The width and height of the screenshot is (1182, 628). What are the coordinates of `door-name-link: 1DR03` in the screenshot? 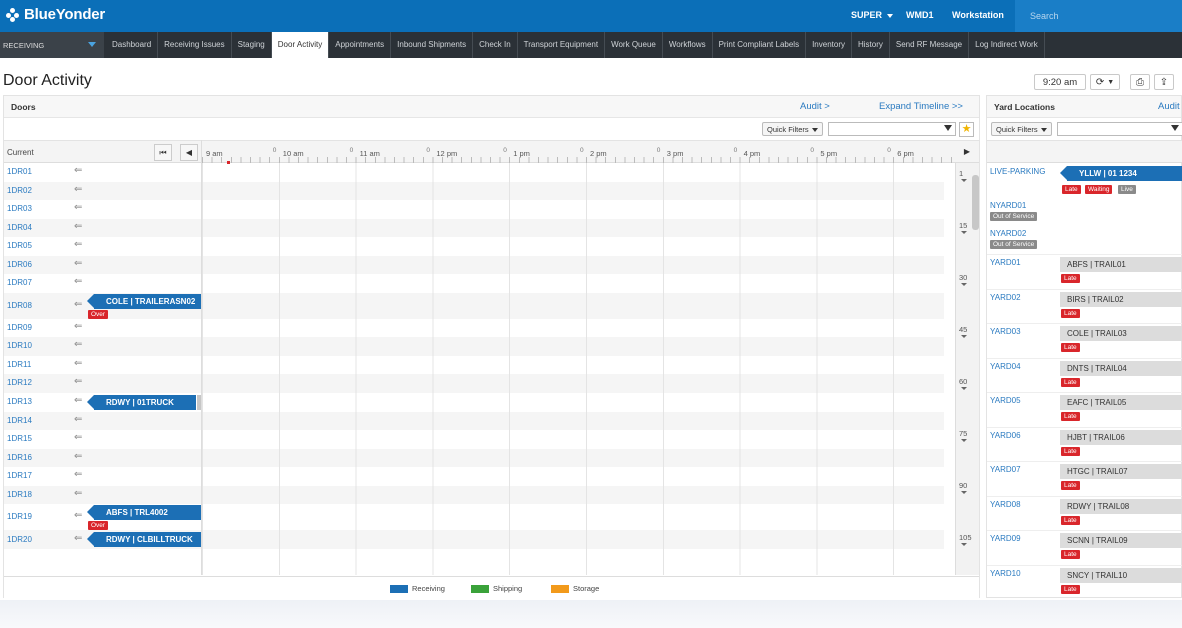 It's located at (19, 208).